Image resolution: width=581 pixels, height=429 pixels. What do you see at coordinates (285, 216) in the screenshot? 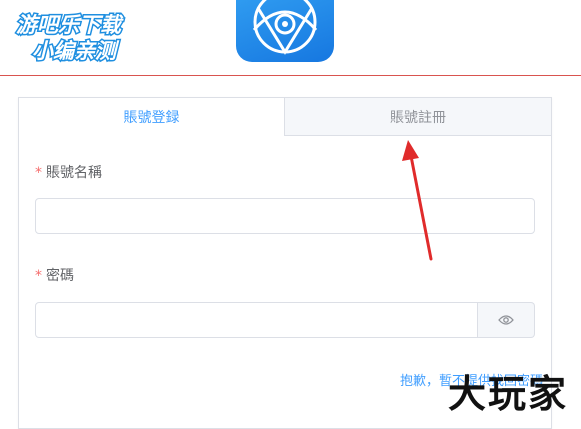
I see `username-input` at bounding box center [285, 216].